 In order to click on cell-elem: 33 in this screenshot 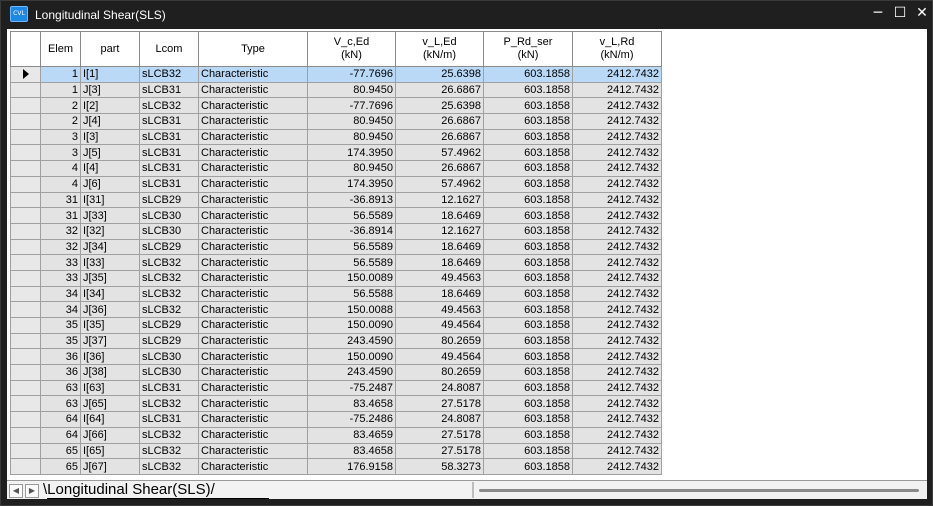, I will do `click(60, 262)`.